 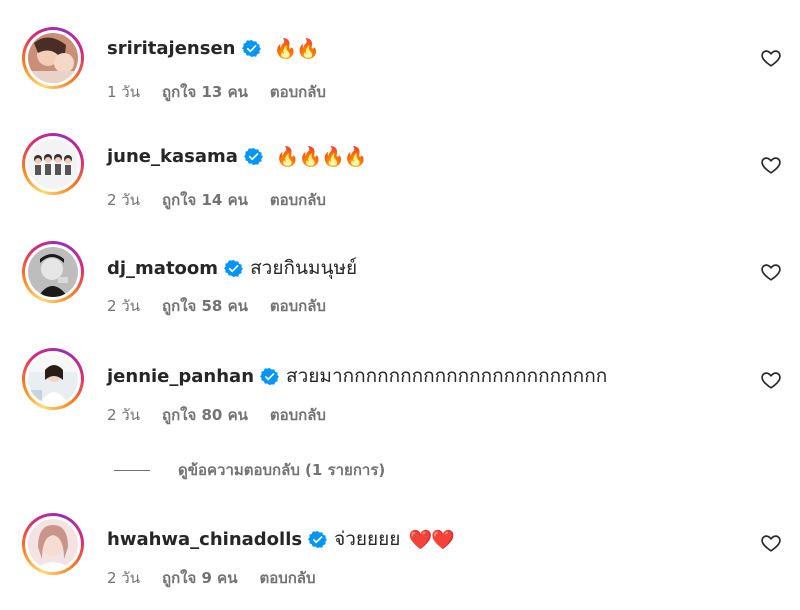 What do you see at coordinates (162, 268) in the screenshot?
I see `username: dj_matoom` at bounding box center [162, 268].